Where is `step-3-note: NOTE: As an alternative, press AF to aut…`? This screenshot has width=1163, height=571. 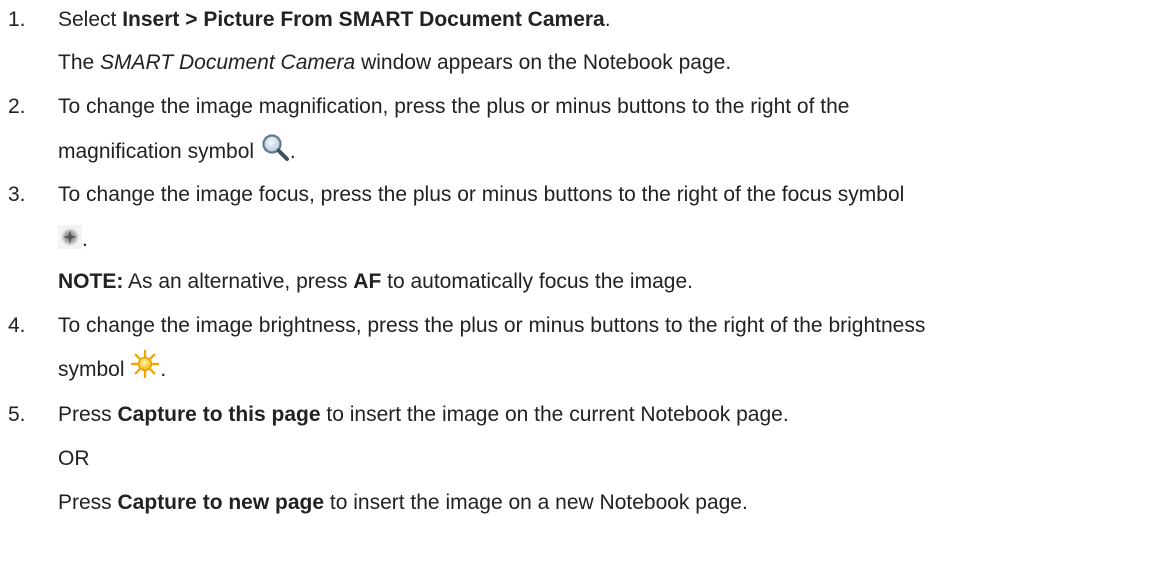
step-3-note: NOTE: As an alternative, press AF to aut… is located at coordinates (375, 281).